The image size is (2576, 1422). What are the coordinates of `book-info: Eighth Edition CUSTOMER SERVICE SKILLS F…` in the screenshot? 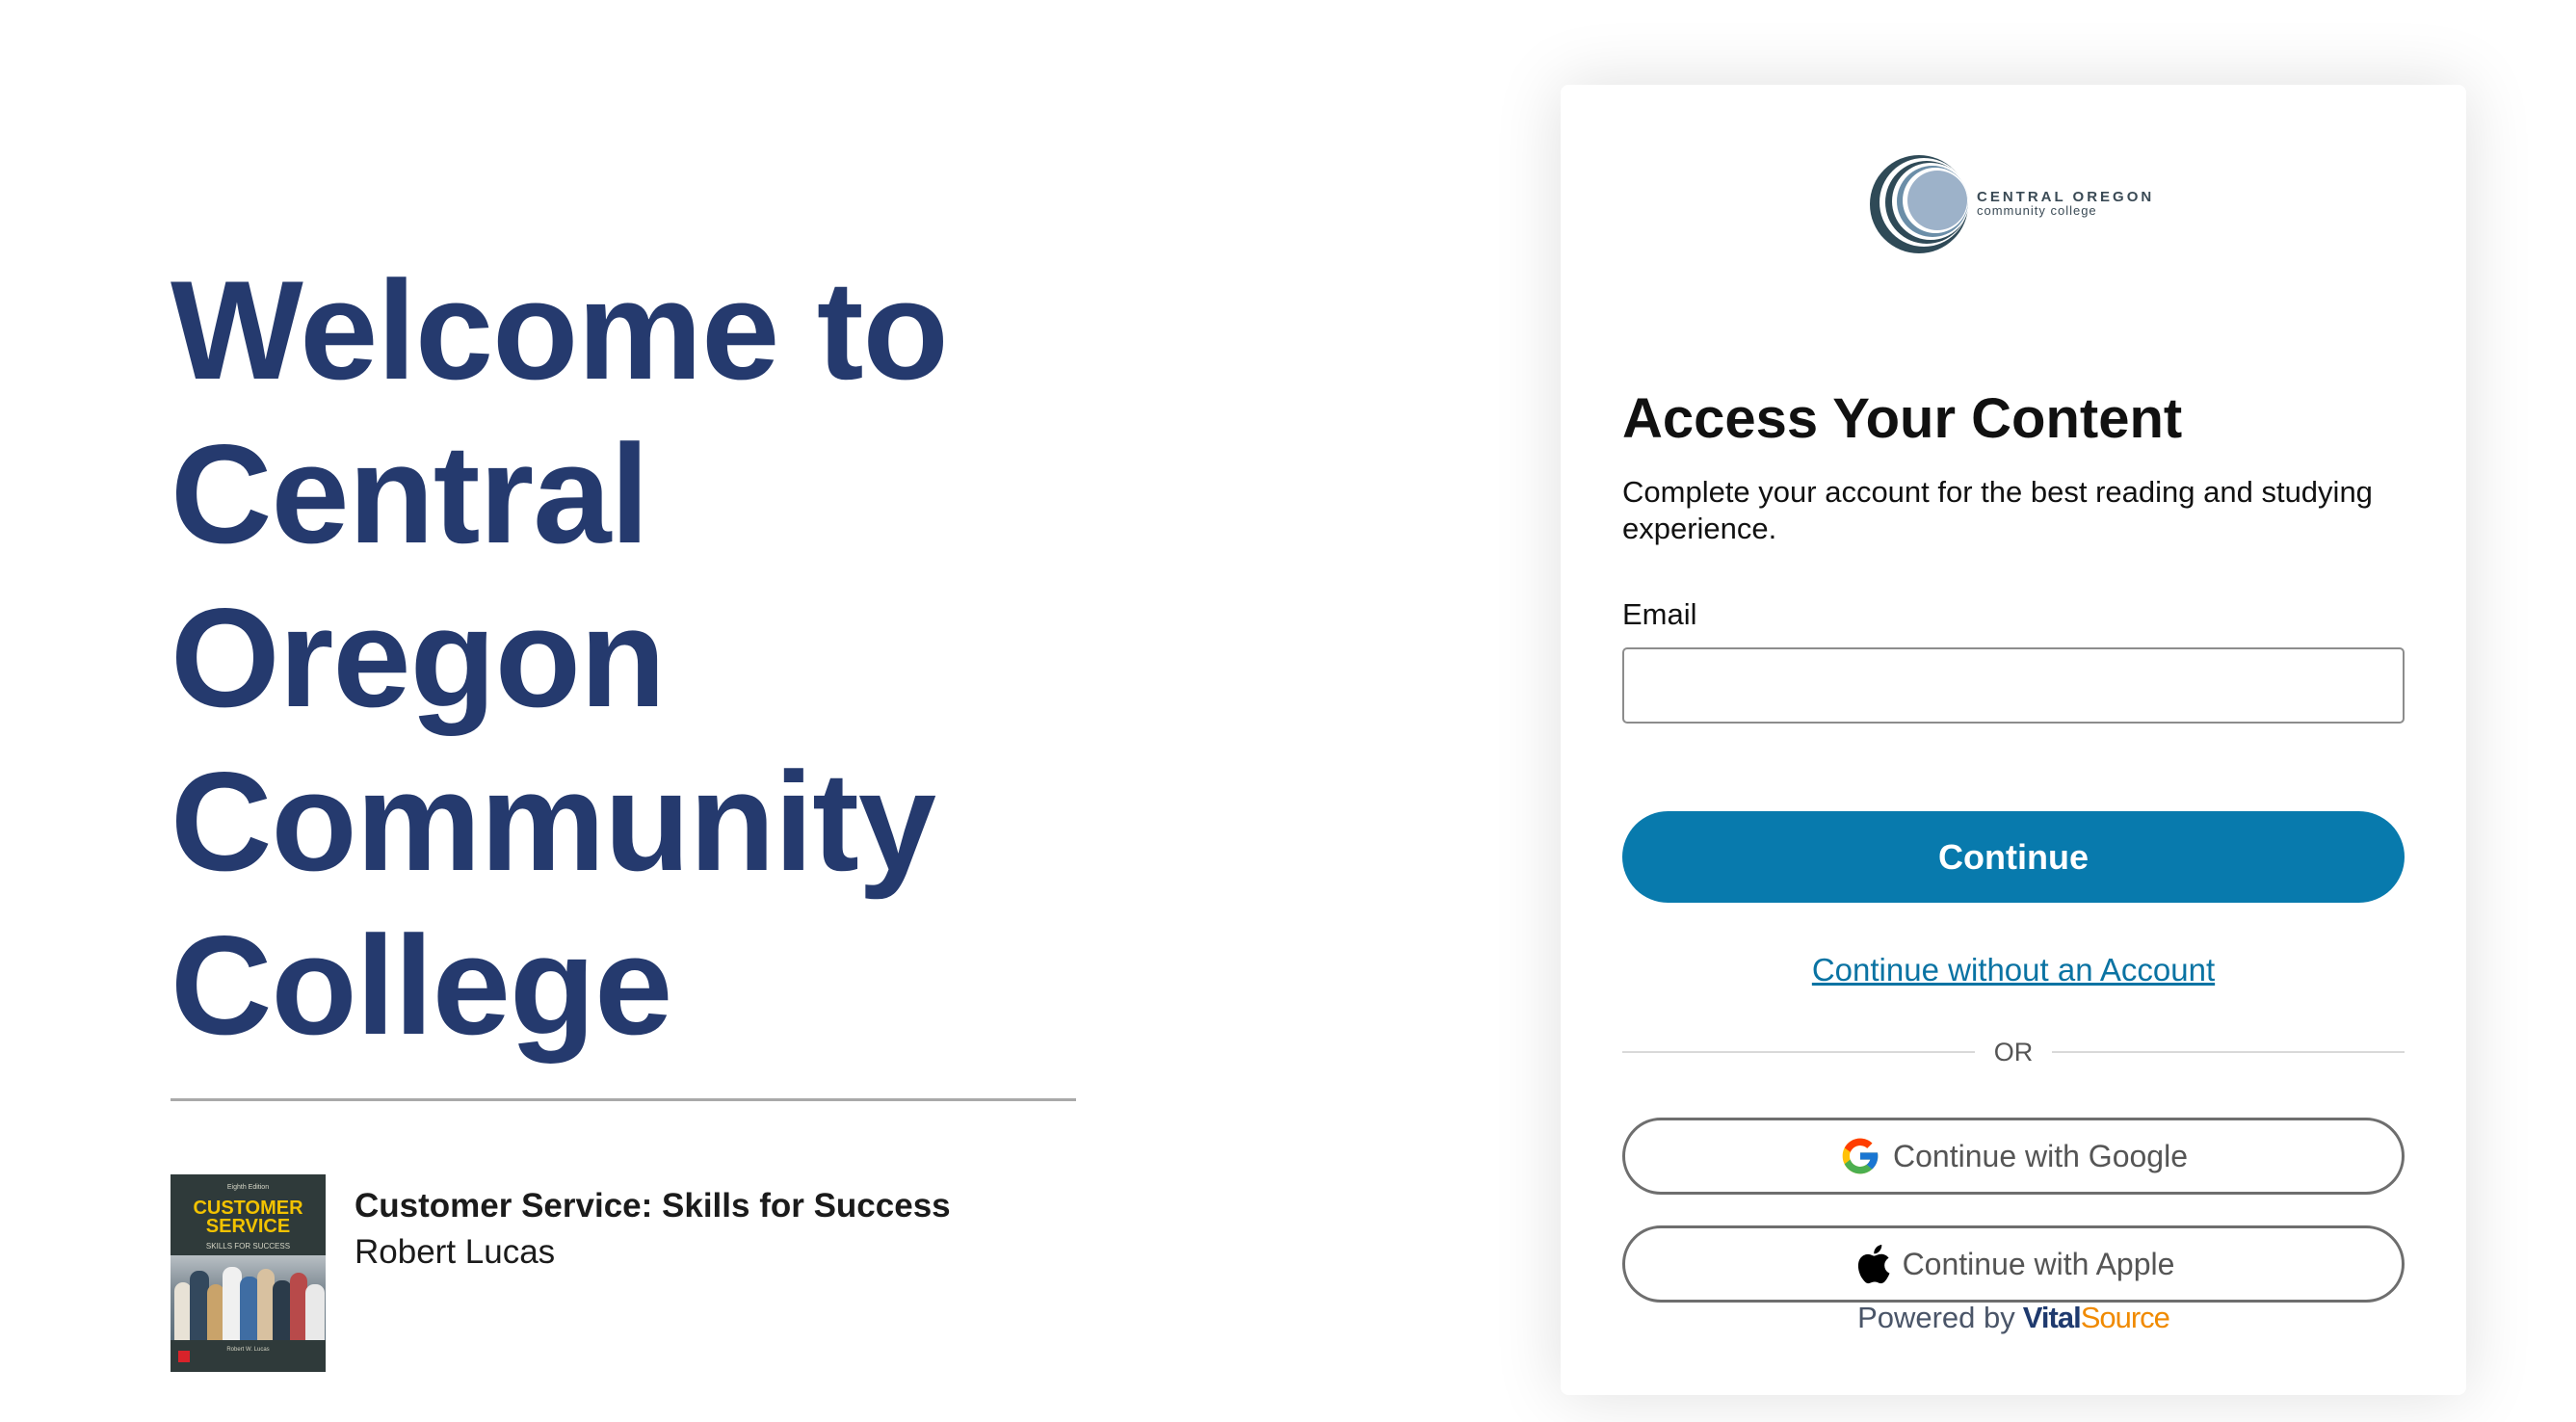 It's located at (561, 1273).